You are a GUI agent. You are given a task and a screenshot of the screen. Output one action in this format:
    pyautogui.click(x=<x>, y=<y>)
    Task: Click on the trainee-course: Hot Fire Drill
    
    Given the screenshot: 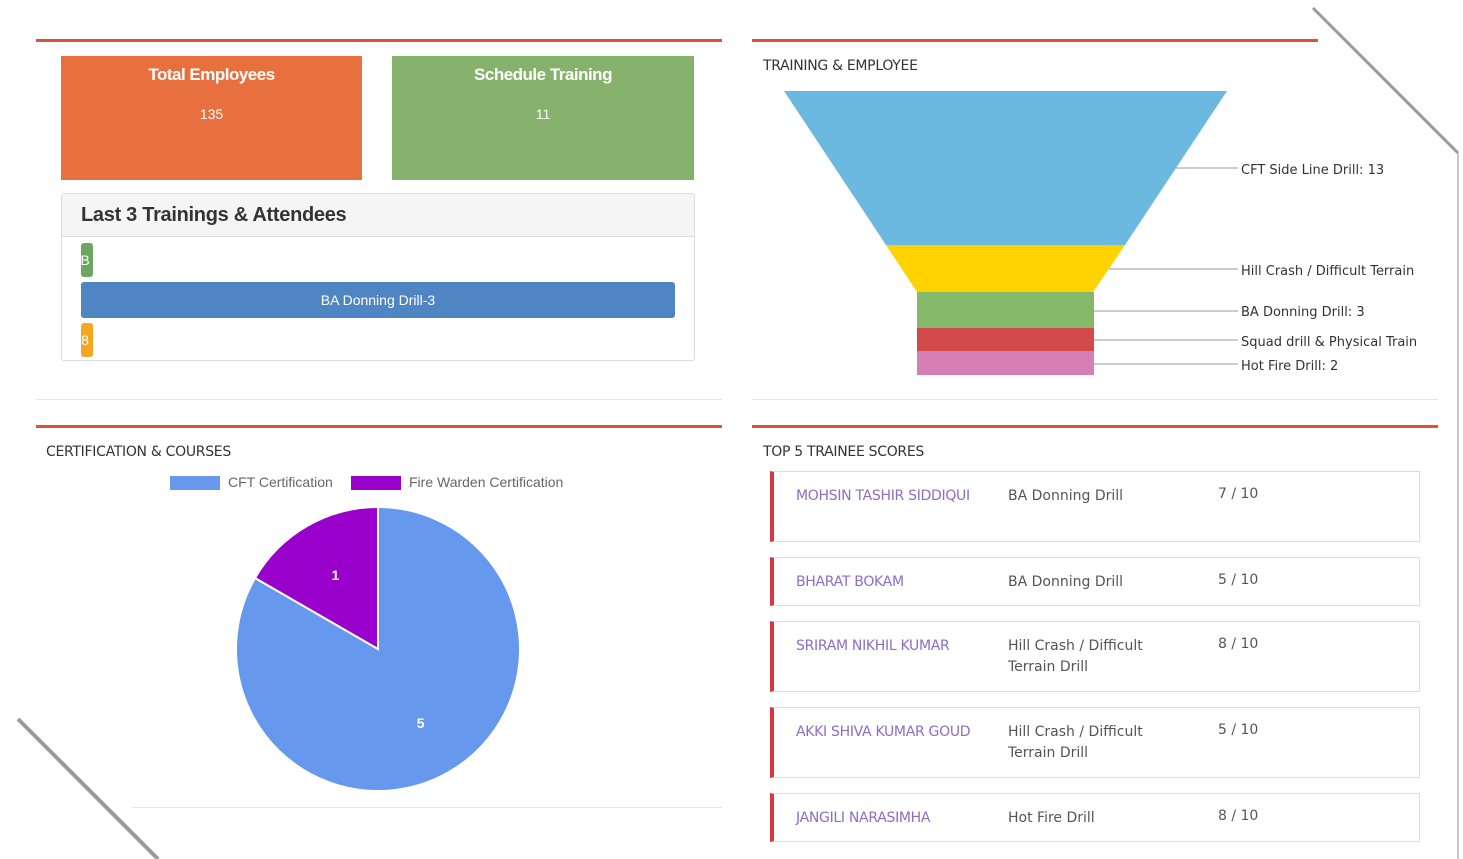 What is the action you would take?
    pyautogui.click(x=1051, y=818)
    